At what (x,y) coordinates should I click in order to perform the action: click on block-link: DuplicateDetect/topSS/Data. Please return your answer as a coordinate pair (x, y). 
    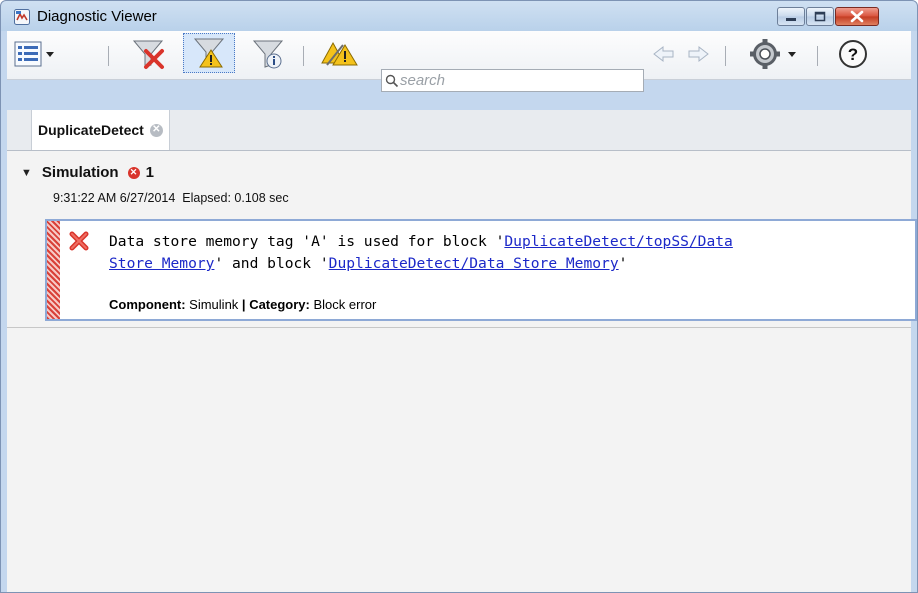
    Looking at the image, I should click on (618, 241).